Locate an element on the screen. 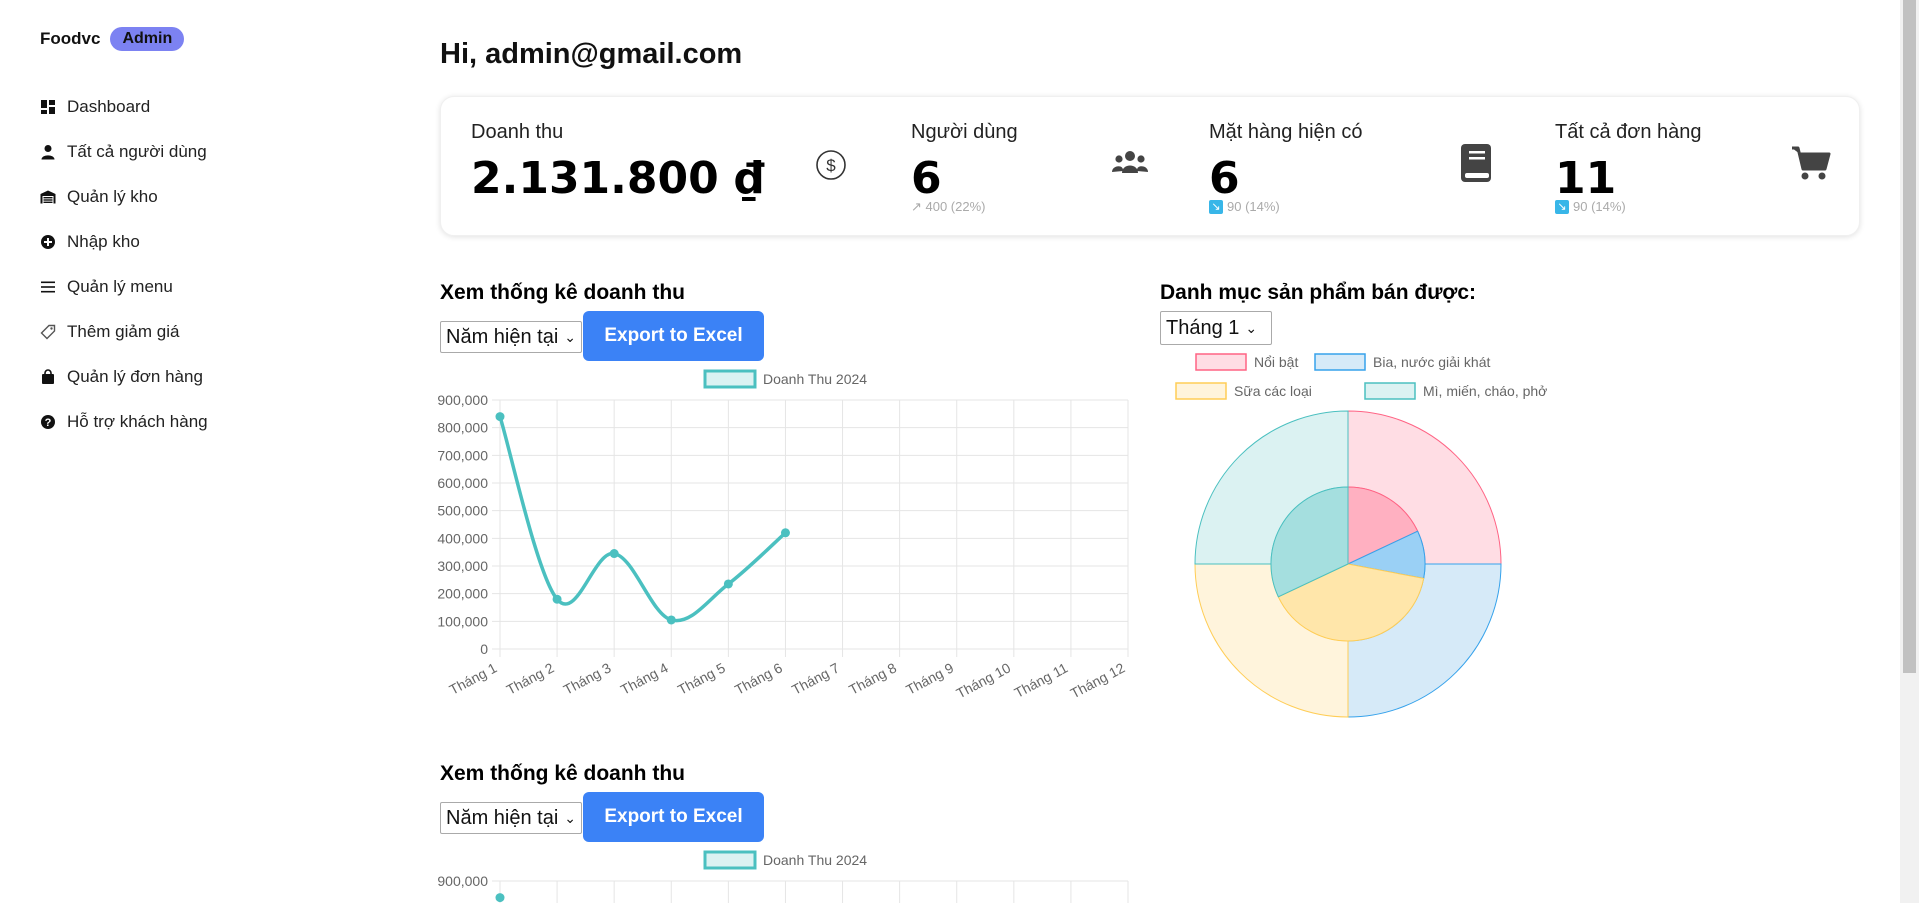  export-excel-button-2: Export to Excel is located at coordinates (673, 817).